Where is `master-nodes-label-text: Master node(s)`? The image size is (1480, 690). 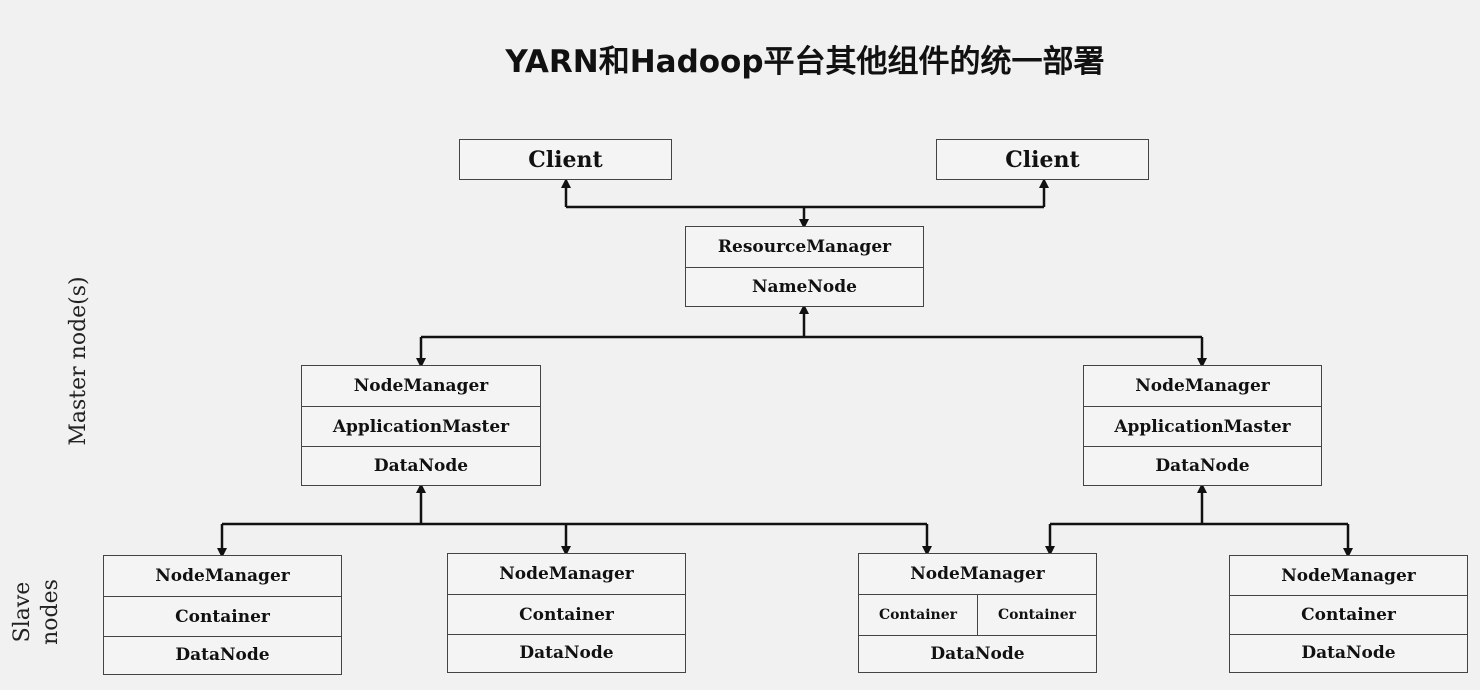 master-nodes-label-text: Master node(s) is located at coordinates (78, 361).